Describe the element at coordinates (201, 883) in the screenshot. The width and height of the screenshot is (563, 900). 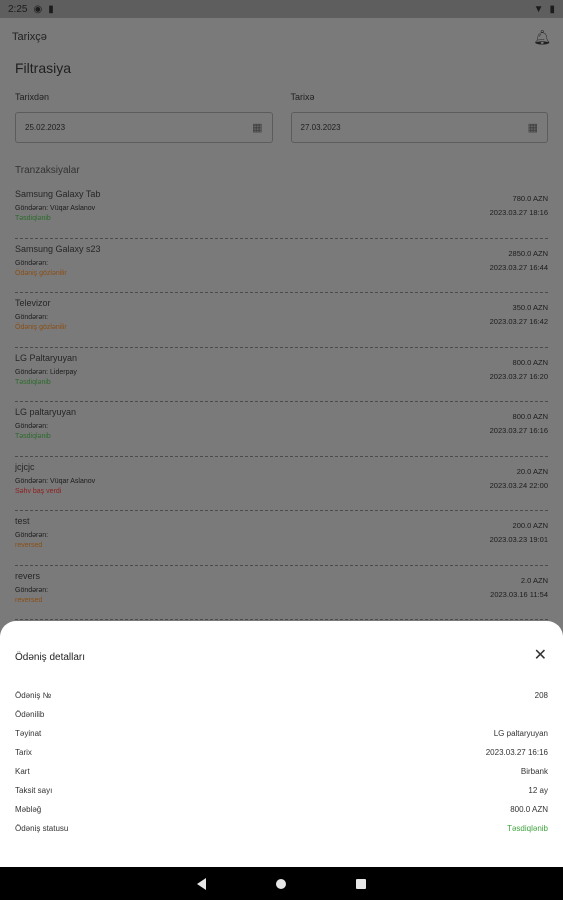
I see `back-icon` at that location.